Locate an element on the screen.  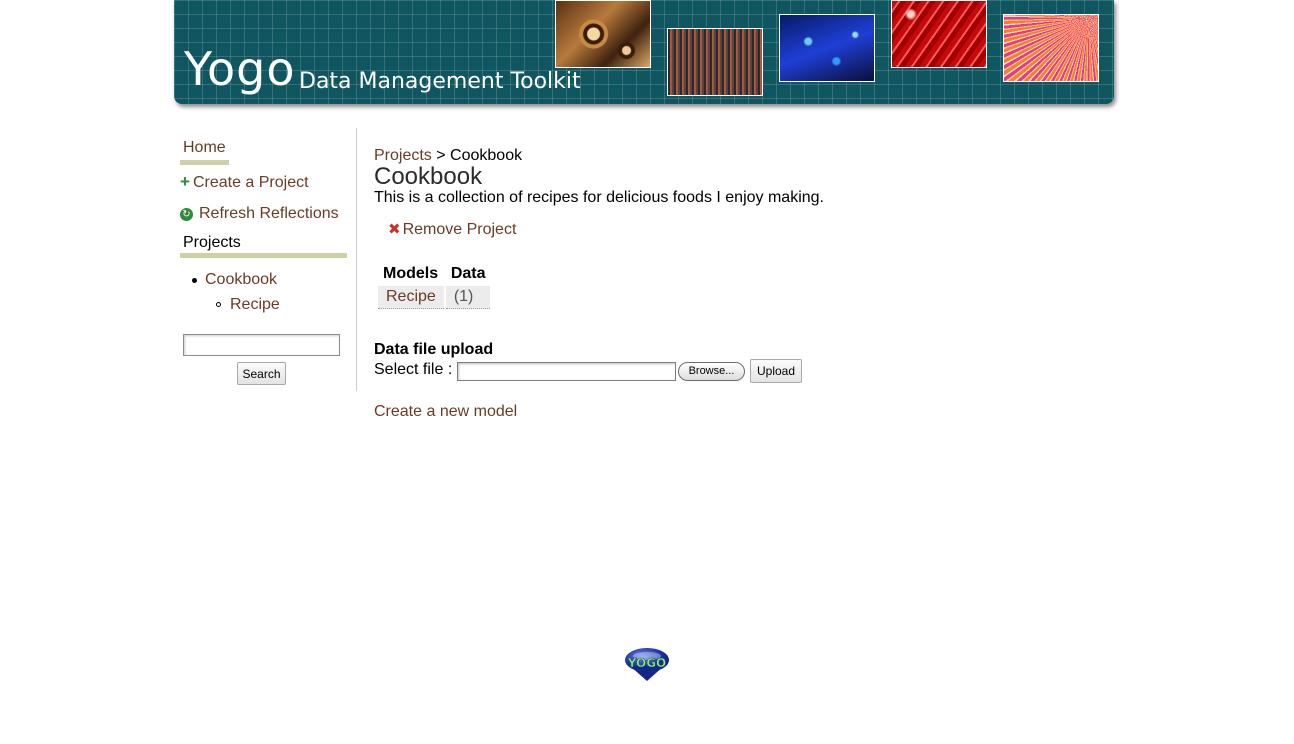
breadcrumb-current: Cookbook is located at coordinates (486, 155).